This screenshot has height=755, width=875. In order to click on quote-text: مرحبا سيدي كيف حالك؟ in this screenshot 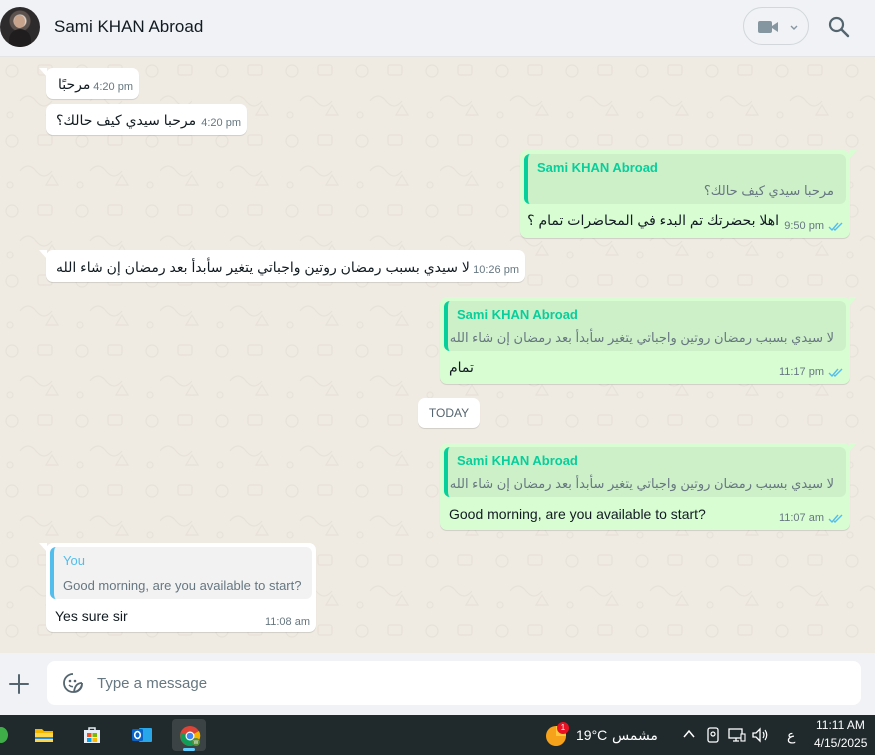, I will do `click(768, 190)`.